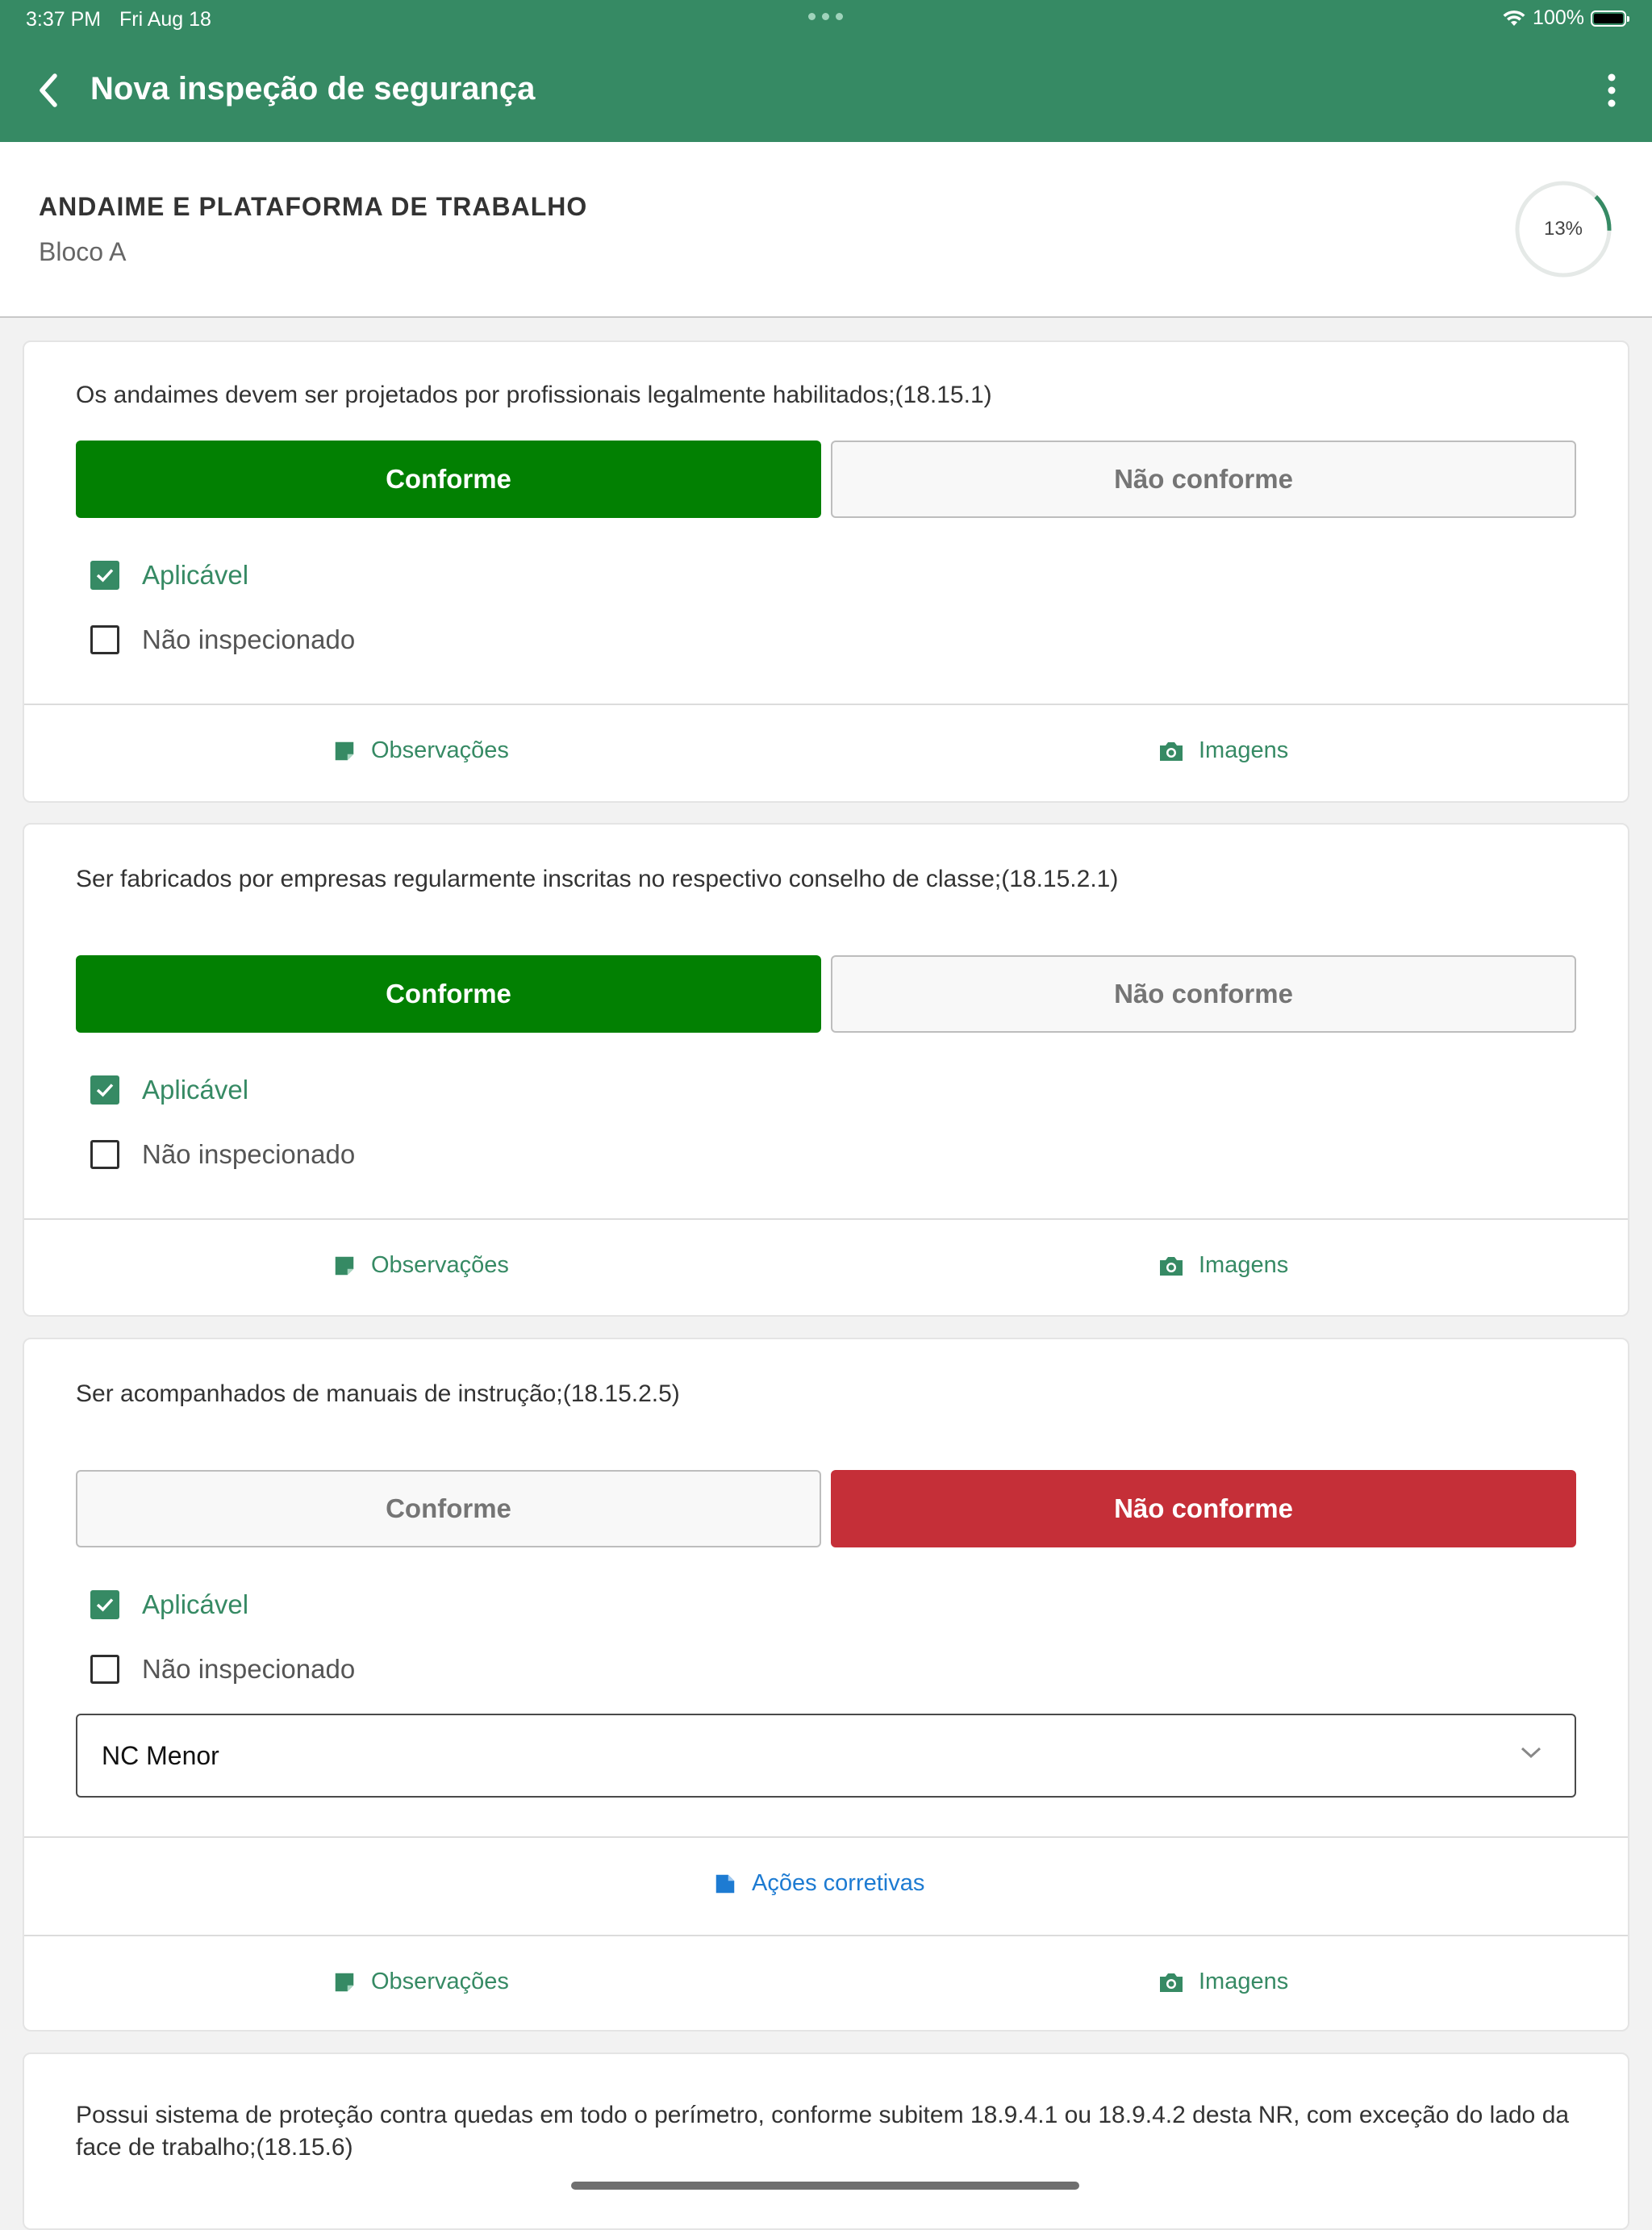  Describe the element at coordinates (160, 1755) in the screenshot. I see `severity-value: NC Menor` at that location.